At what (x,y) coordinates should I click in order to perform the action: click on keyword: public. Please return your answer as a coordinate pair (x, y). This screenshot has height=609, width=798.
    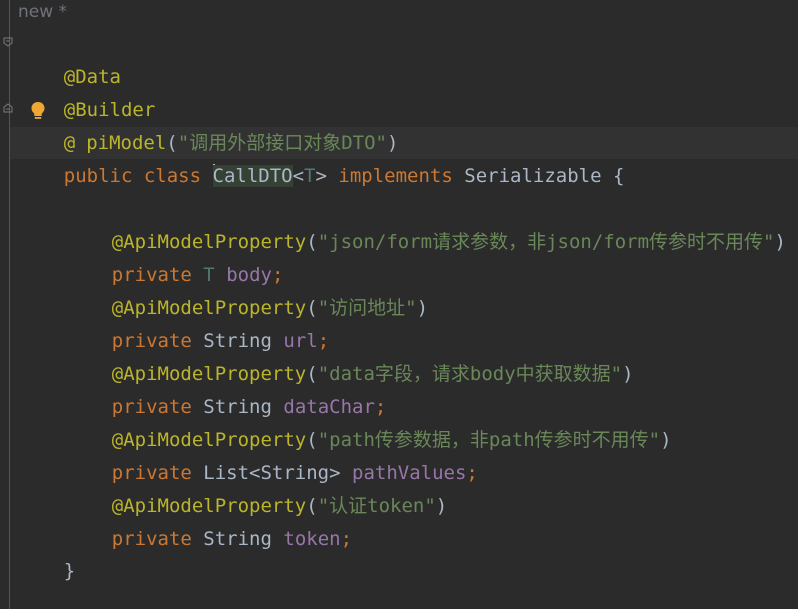
    Looking at the image, I should click on (98, 176).